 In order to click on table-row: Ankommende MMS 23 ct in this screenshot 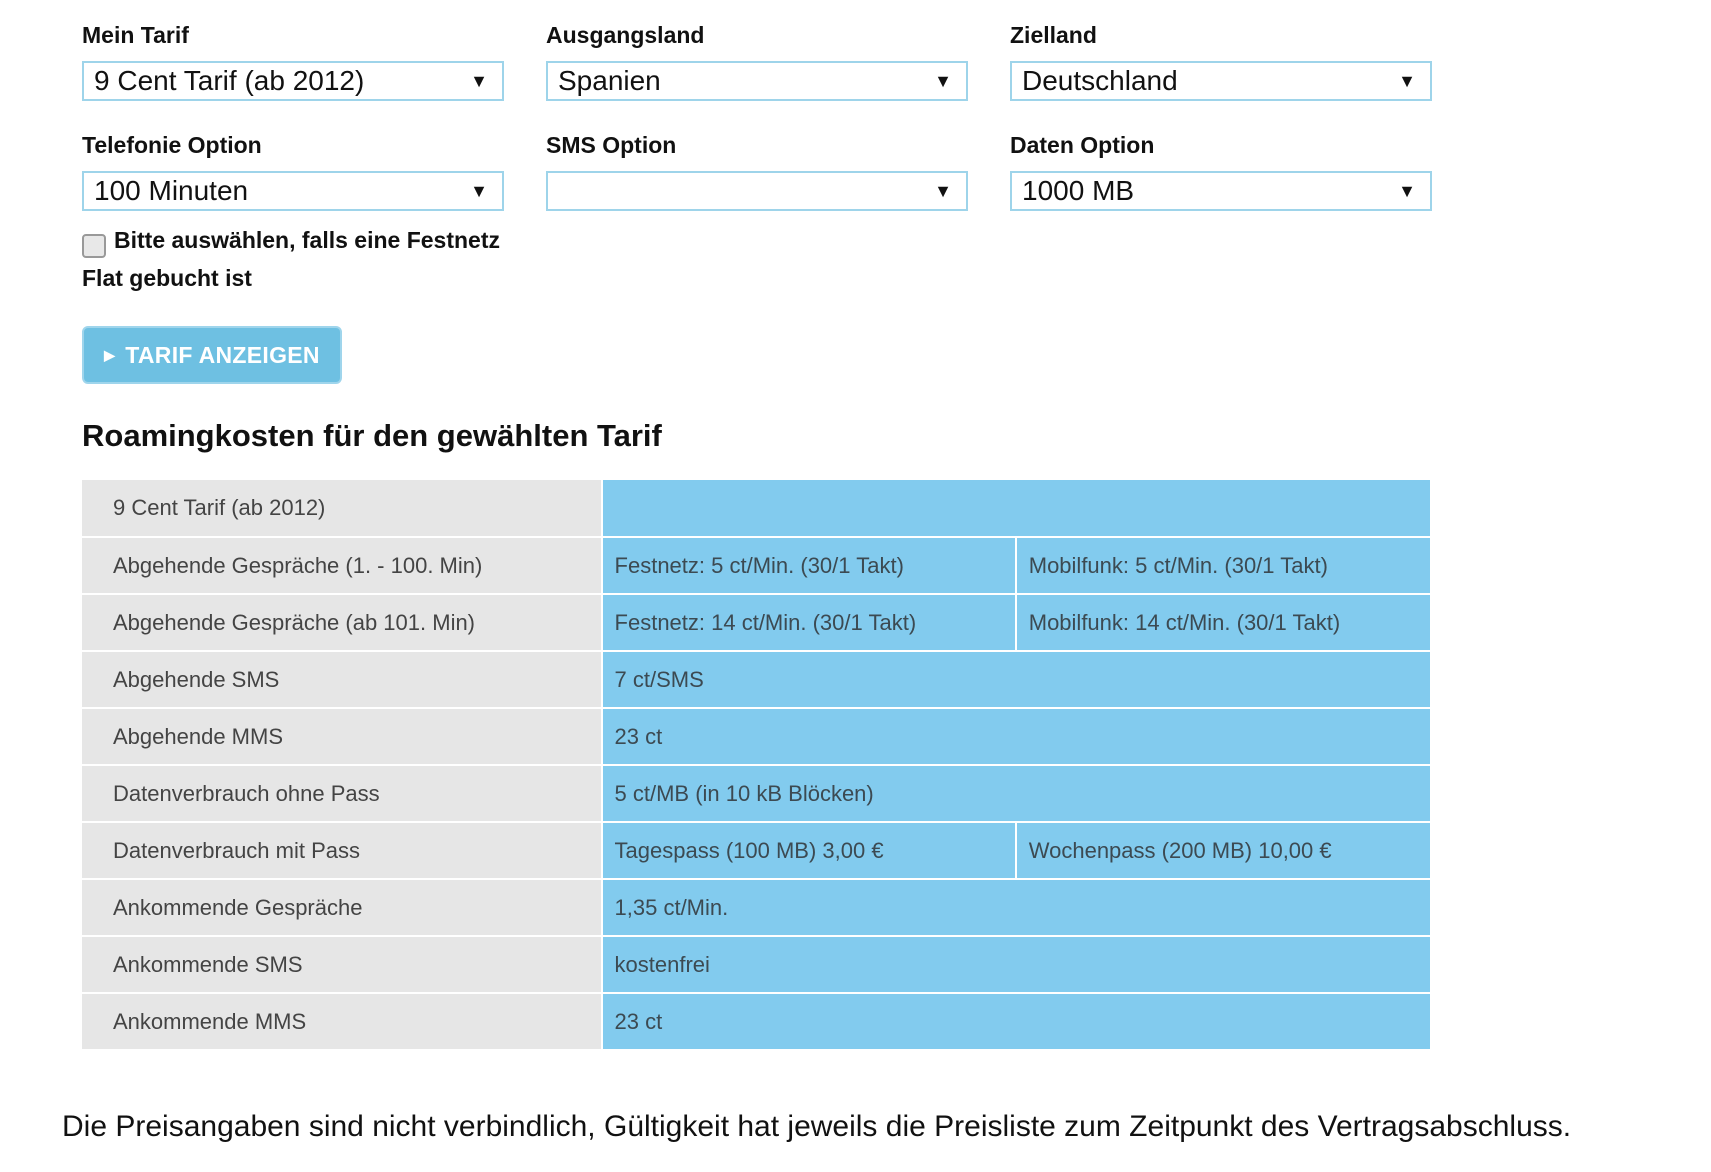, I will do `click(756, 1022)`.